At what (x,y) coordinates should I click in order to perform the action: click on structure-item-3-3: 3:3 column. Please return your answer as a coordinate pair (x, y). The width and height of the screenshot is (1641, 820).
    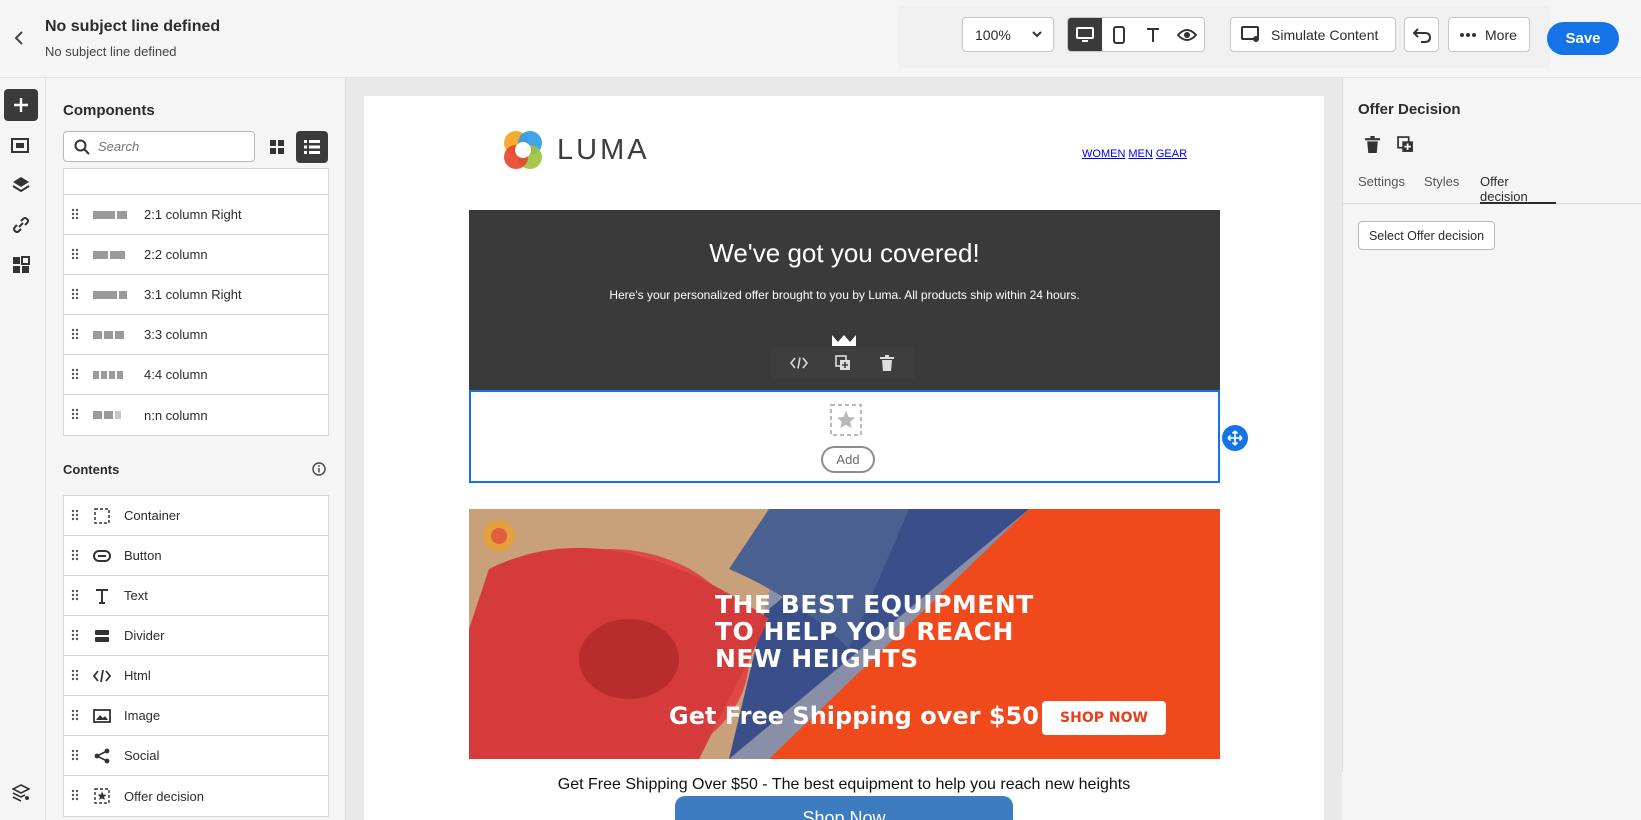
    Looking at the image, I should click on (196, 335).